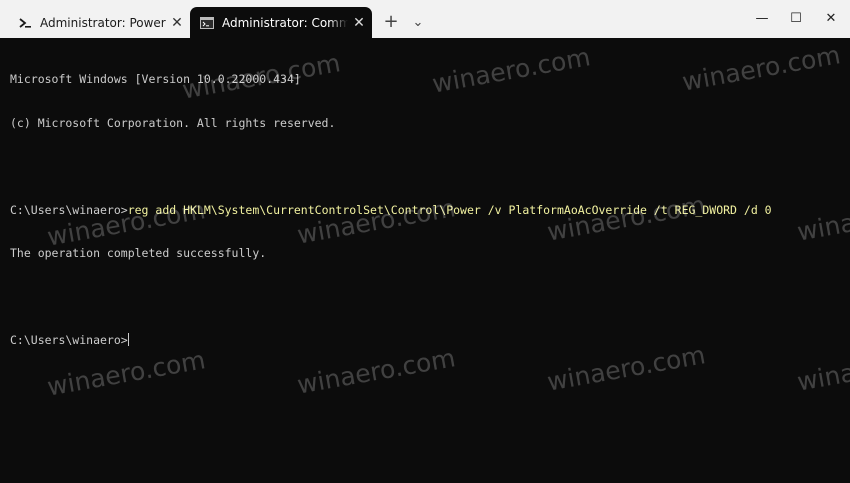 This screenshot has height=483, width=850. Describe the element at coordinates (391, 340) in the screenshot. I see `current-prompt-line: C:\Users\winaero>` at that location.